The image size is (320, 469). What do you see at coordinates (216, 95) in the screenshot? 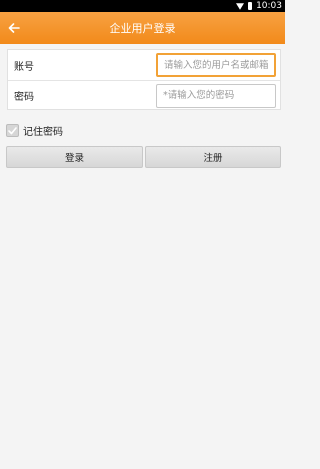
I see `password-input` at bounding box center [216, 95].